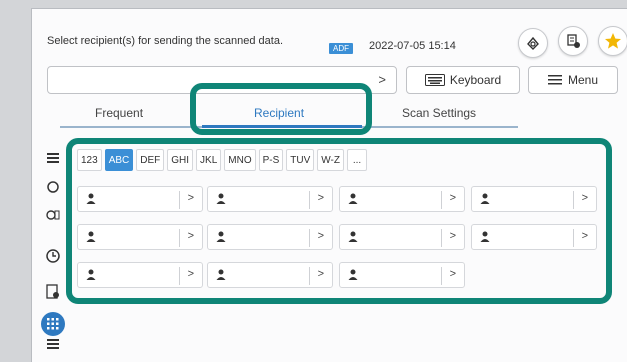 The height and width of the screenshot is (362, 627). What do you see at coordinates (554, 80) in the screenshot?
I see `hamburger-icon` at bounding box center [554, 80].